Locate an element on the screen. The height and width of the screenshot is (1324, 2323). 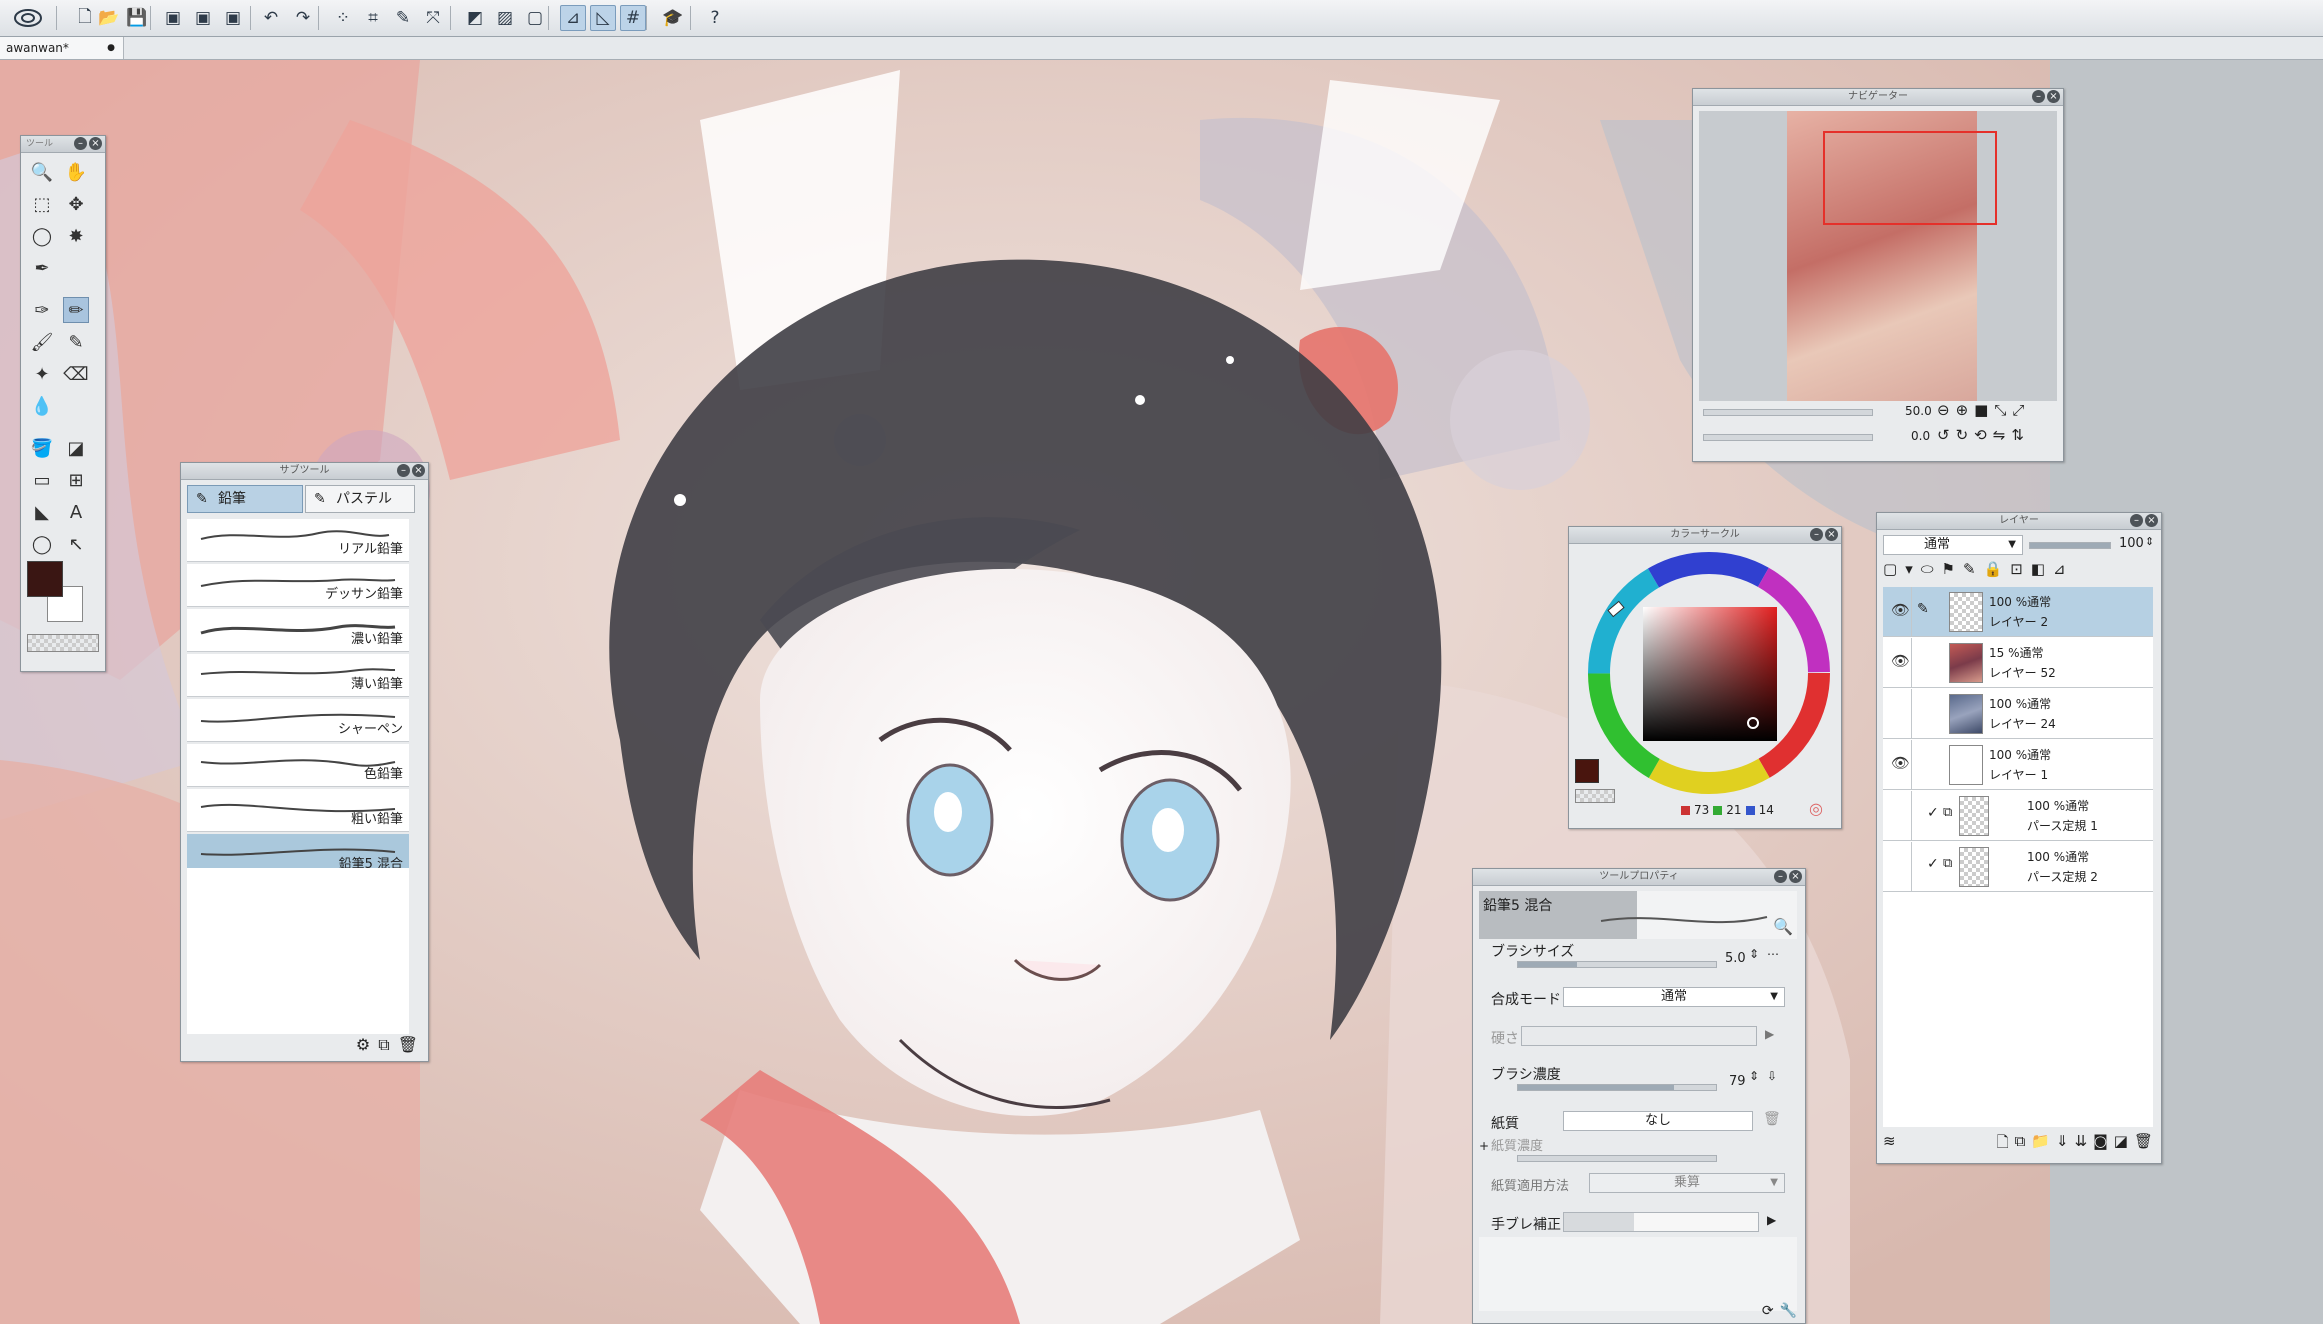
preview-zoom-icon: 🔍 is located at coordinates (1783, 926).